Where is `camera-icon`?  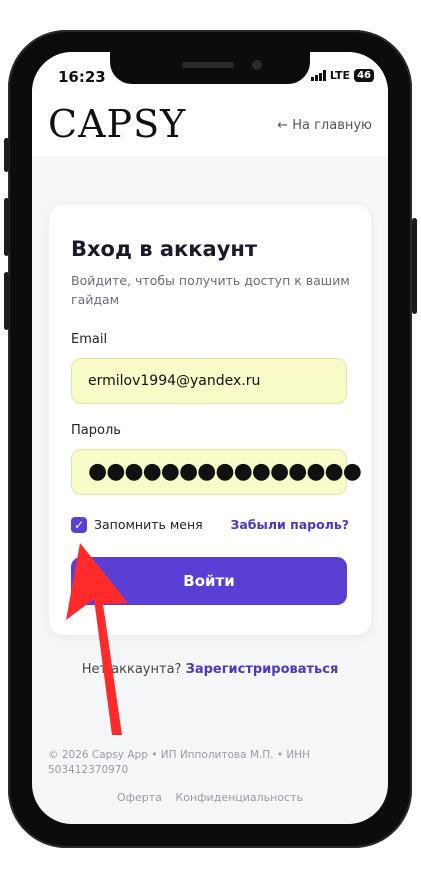
camera-icon is located at coordinates (257, 65).